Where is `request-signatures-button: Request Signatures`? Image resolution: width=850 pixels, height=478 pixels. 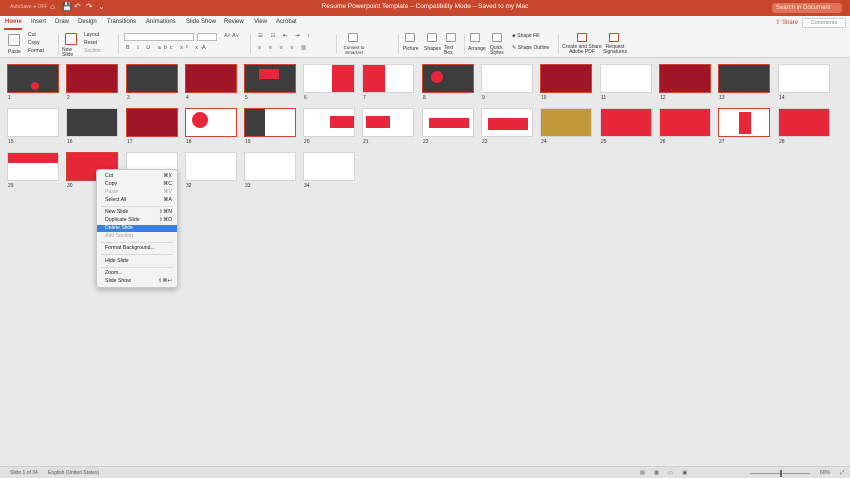
request-signatures-button: Request Signatures is located at coordinates (615, 50).